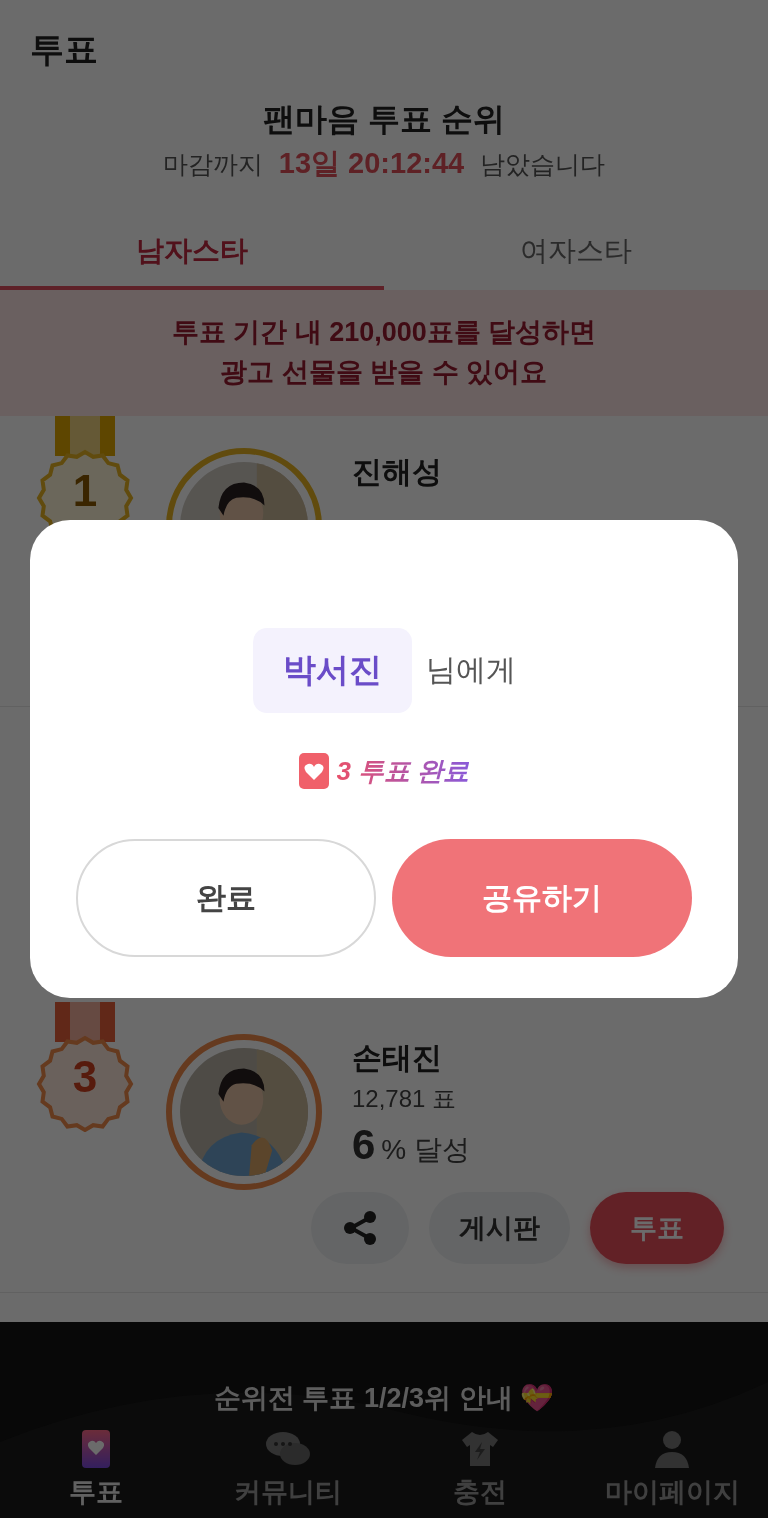 The width and height of the screenshot is (768, 1518). Describe the element at coordinates (384, 119) in the screenshot. I see `ranking-title: 팬마음 투표 순위` at that location.